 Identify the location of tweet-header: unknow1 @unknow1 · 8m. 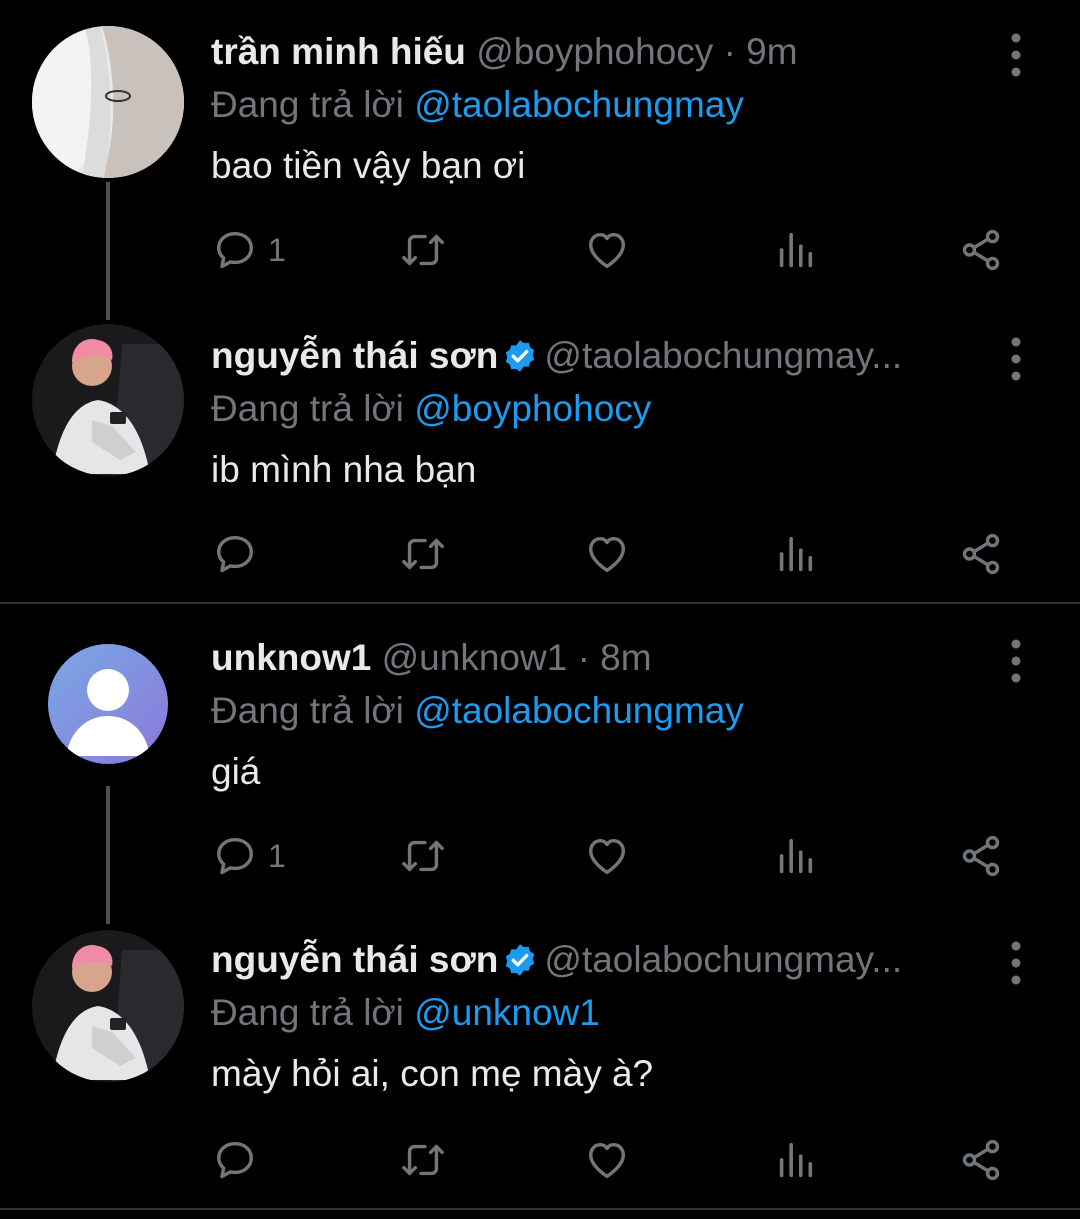
(431, 658).